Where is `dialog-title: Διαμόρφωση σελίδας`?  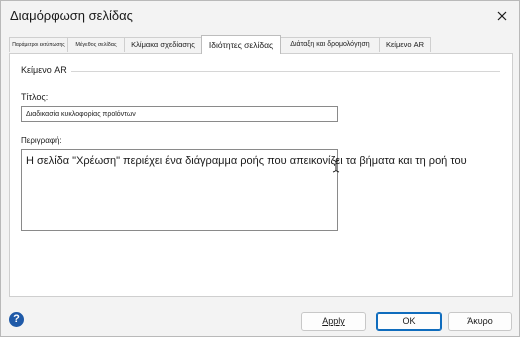
dialog-title: Διαμόρφωση σελίδας is located at coordinates (71, 15).